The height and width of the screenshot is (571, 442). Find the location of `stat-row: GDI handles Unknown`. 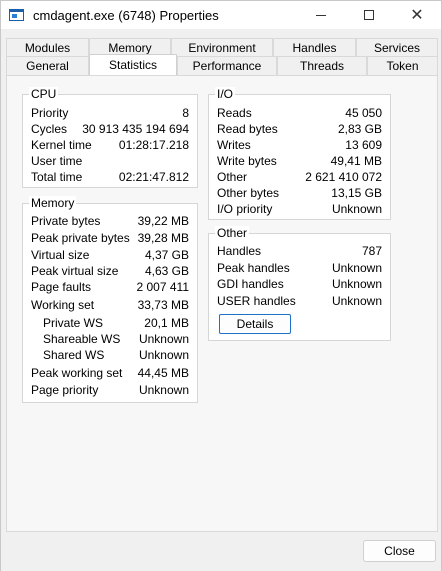

stat-row: GDI handles Unknown is located at coordinates (299, 284).